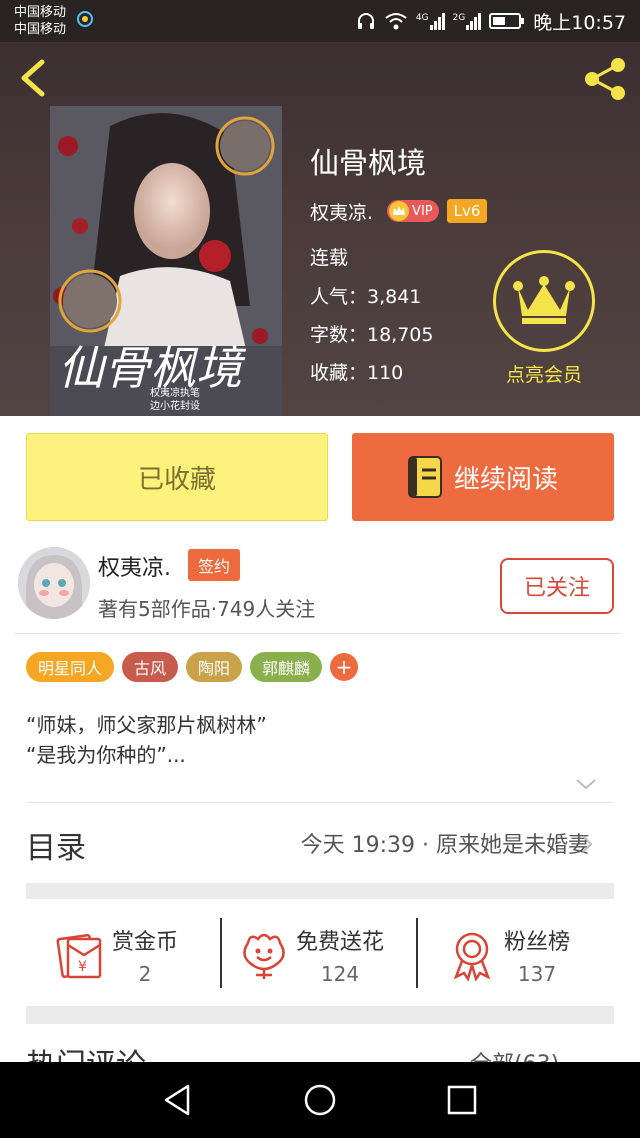 The height and width of the screenshot is (1138, 640). I want to click on status-icons: 4G 2G 晚上10:57, so click(491, 21).